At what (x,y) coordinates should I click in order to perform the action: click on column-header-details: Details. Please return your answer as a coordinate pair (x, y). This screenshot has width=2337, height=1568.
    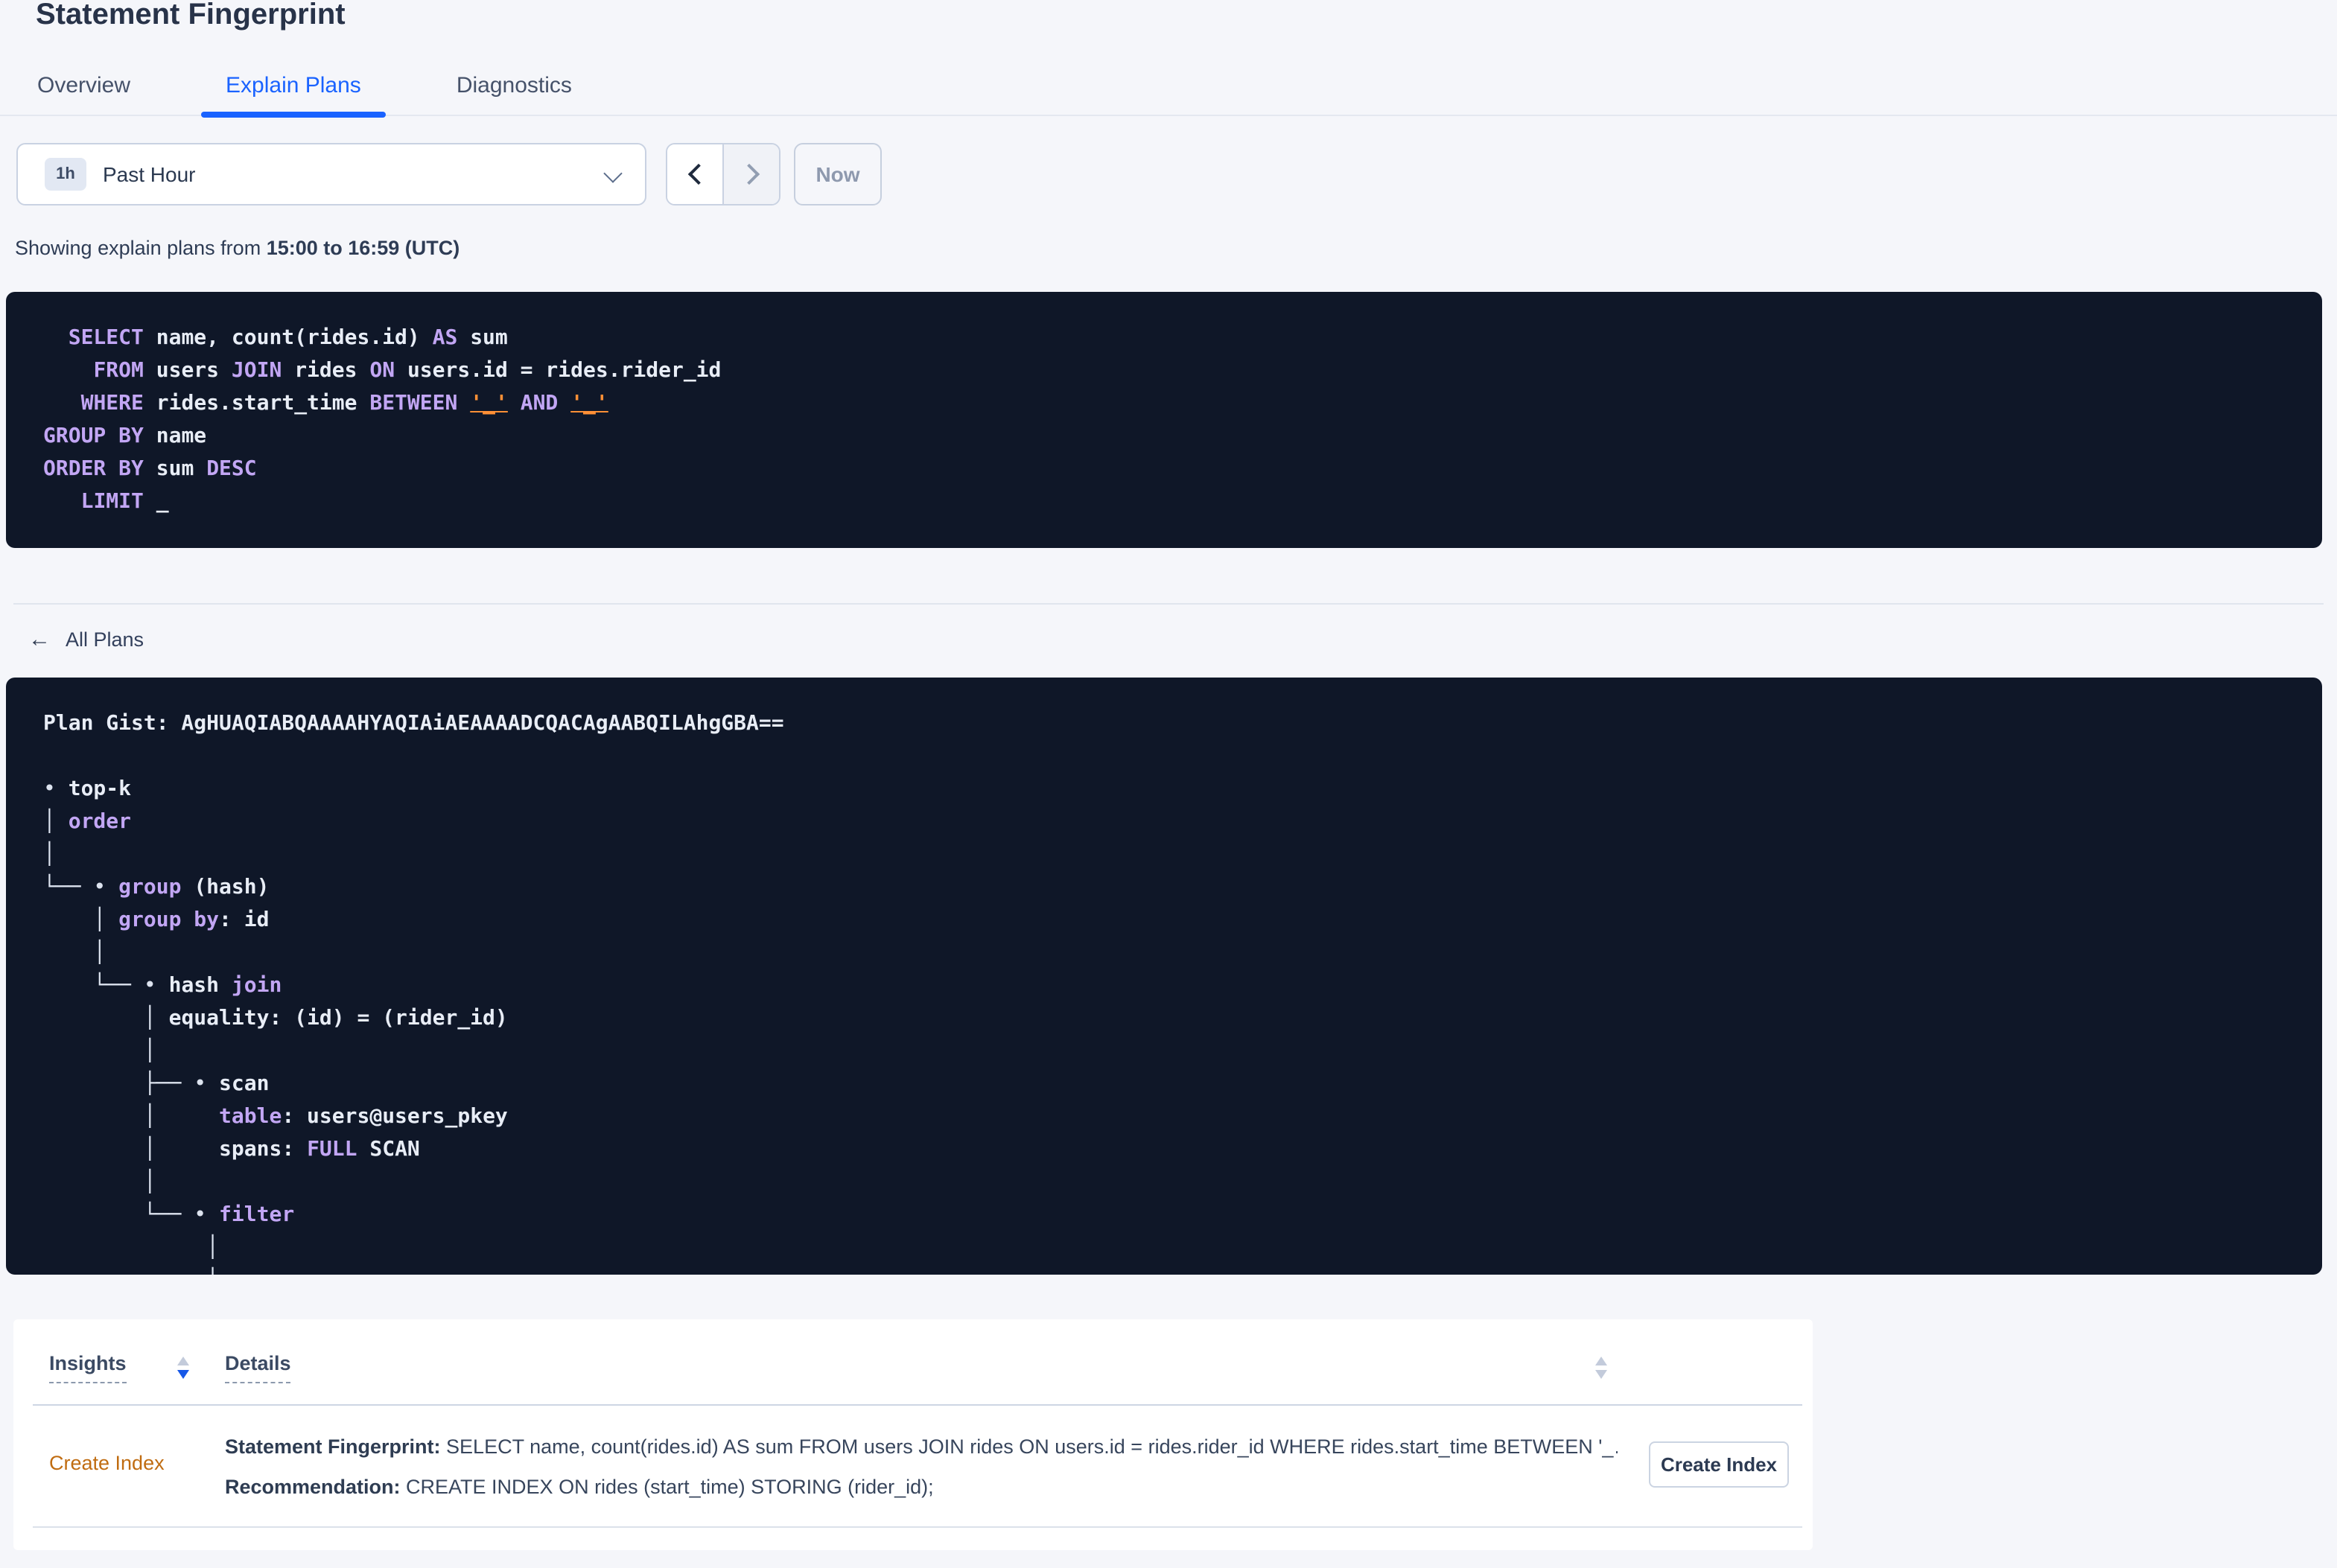
    Looking at the image, I should click on (258, 1367).